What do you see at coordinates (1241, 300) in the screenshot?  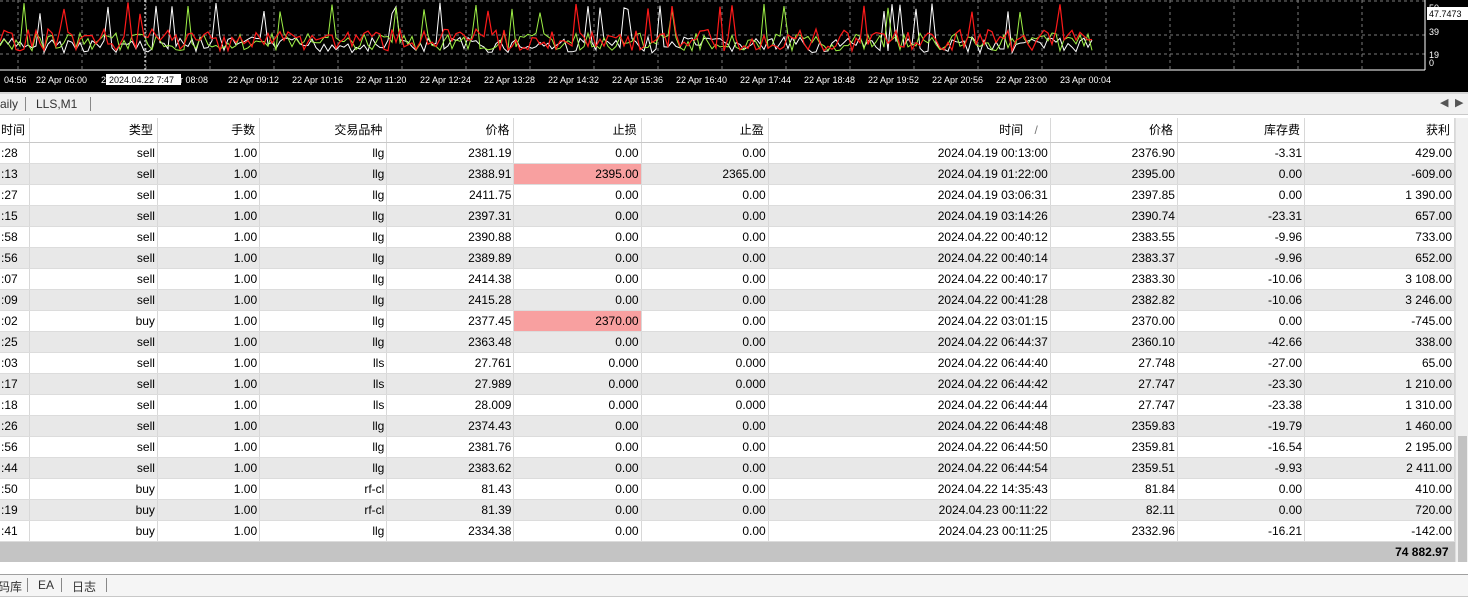 I see `swap-cell: -10.06` at bounding box center [1241, 300].